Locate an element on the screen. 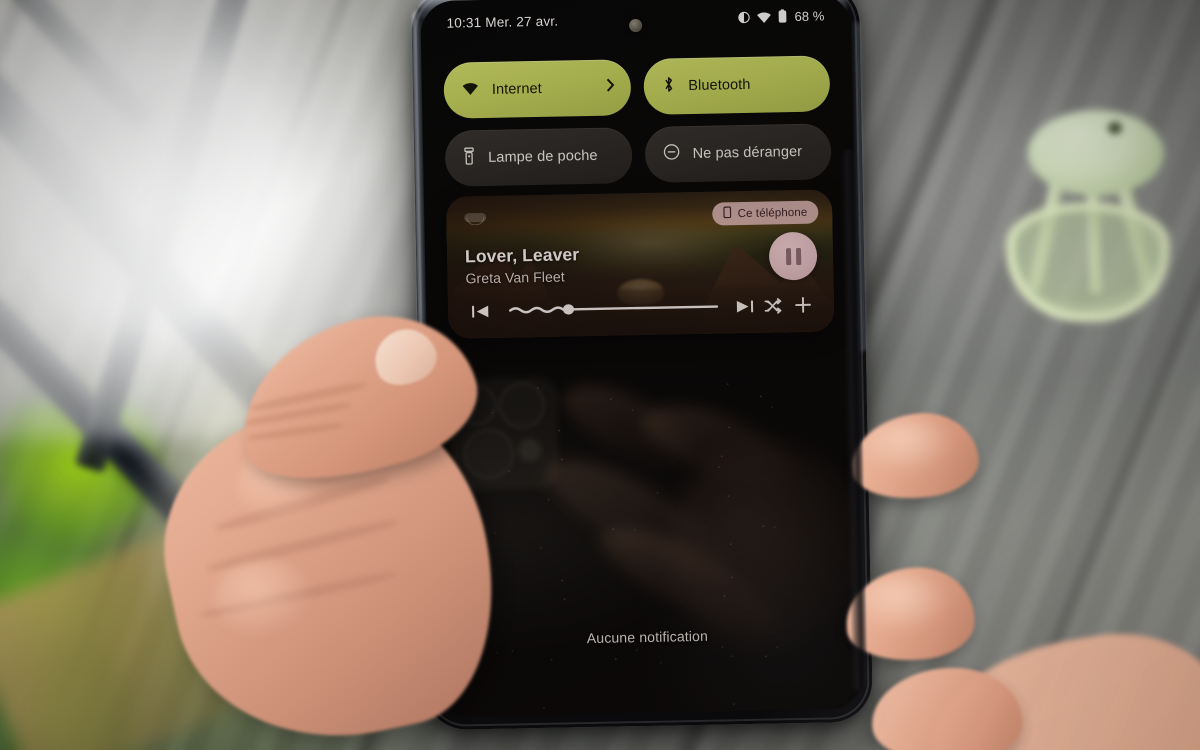  no-notifications-label: Aucune notification is located at coordinates (647, 637).